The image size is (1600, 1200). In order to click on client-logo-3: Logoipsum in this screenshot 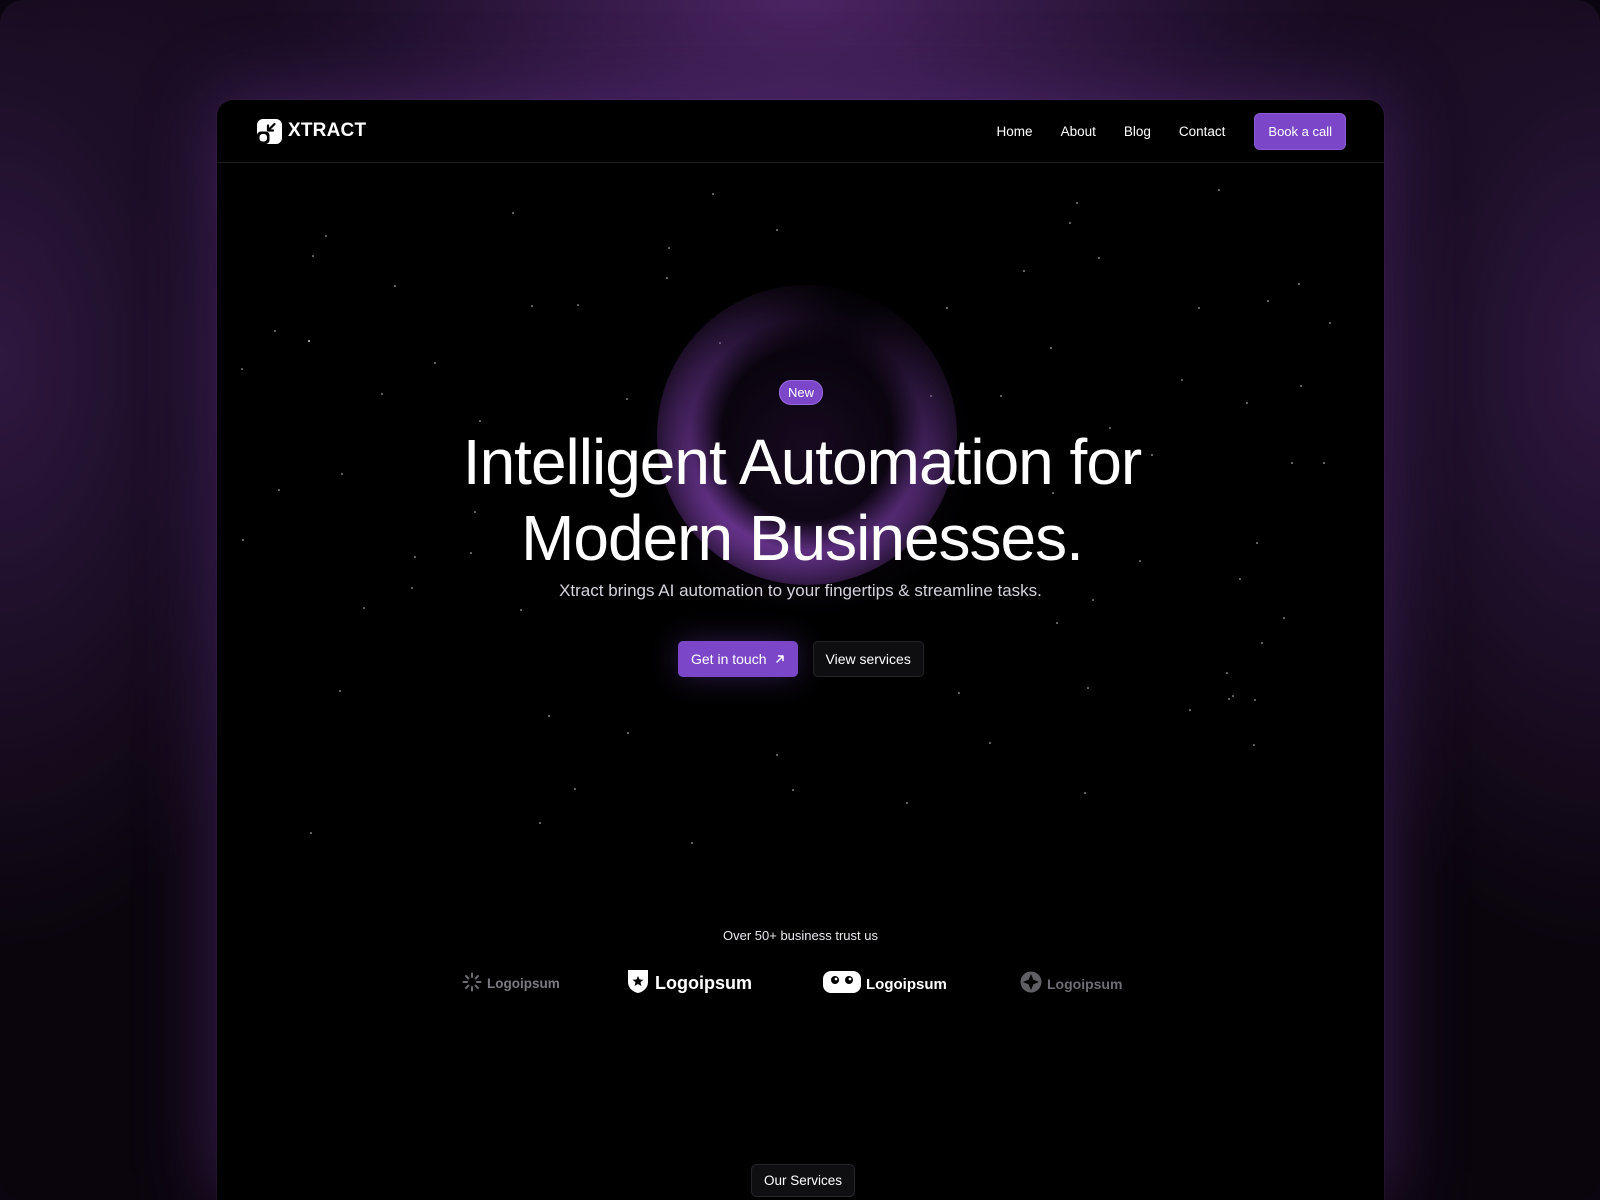, I will do `click(885, 984)`.